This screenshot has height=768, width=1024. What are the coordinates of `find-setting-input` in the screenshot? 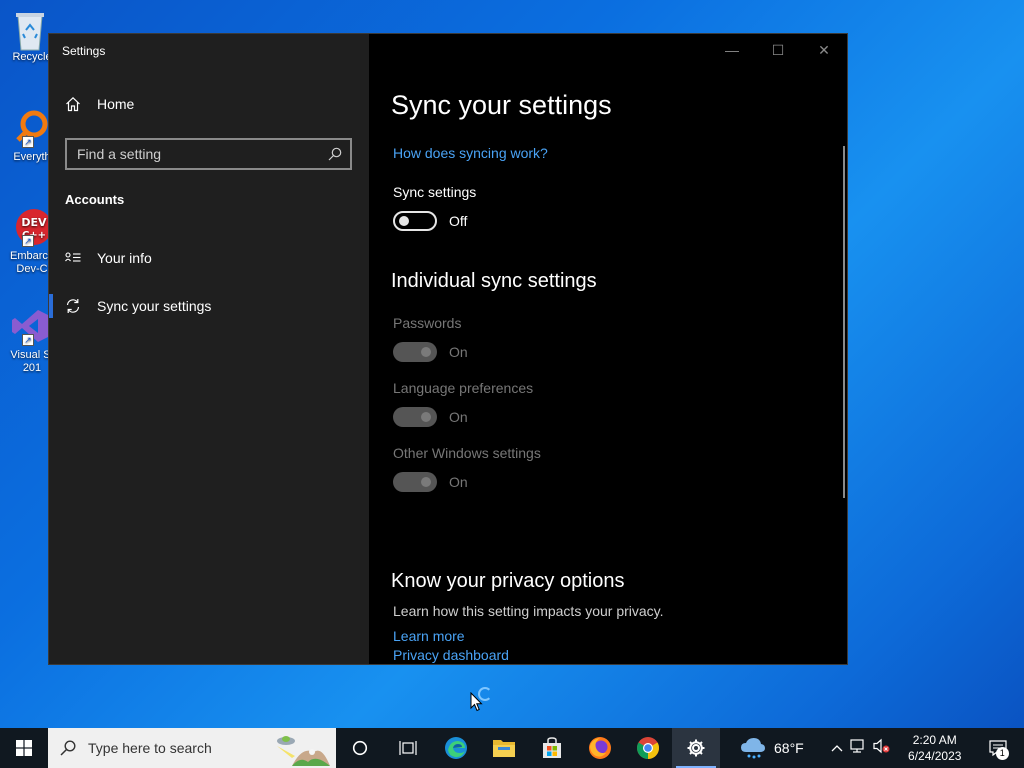 It's located at (202, 154).